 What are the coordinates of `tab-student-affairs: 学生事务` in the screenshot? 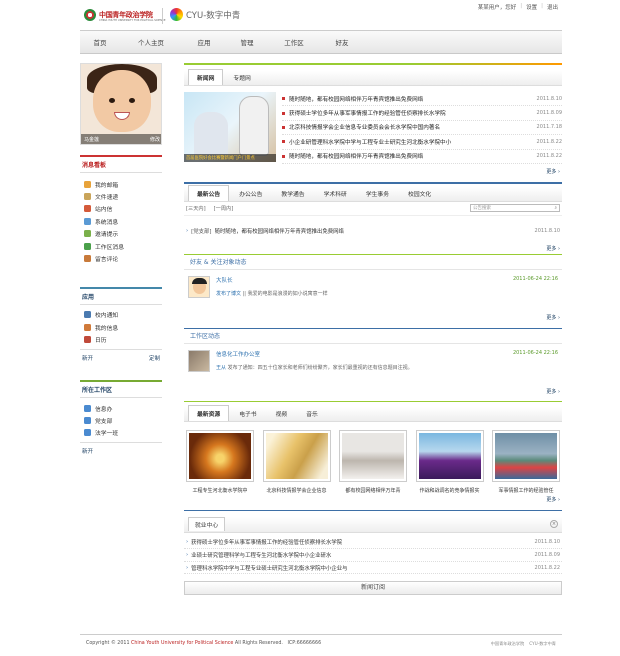 It's located at (377, 193).